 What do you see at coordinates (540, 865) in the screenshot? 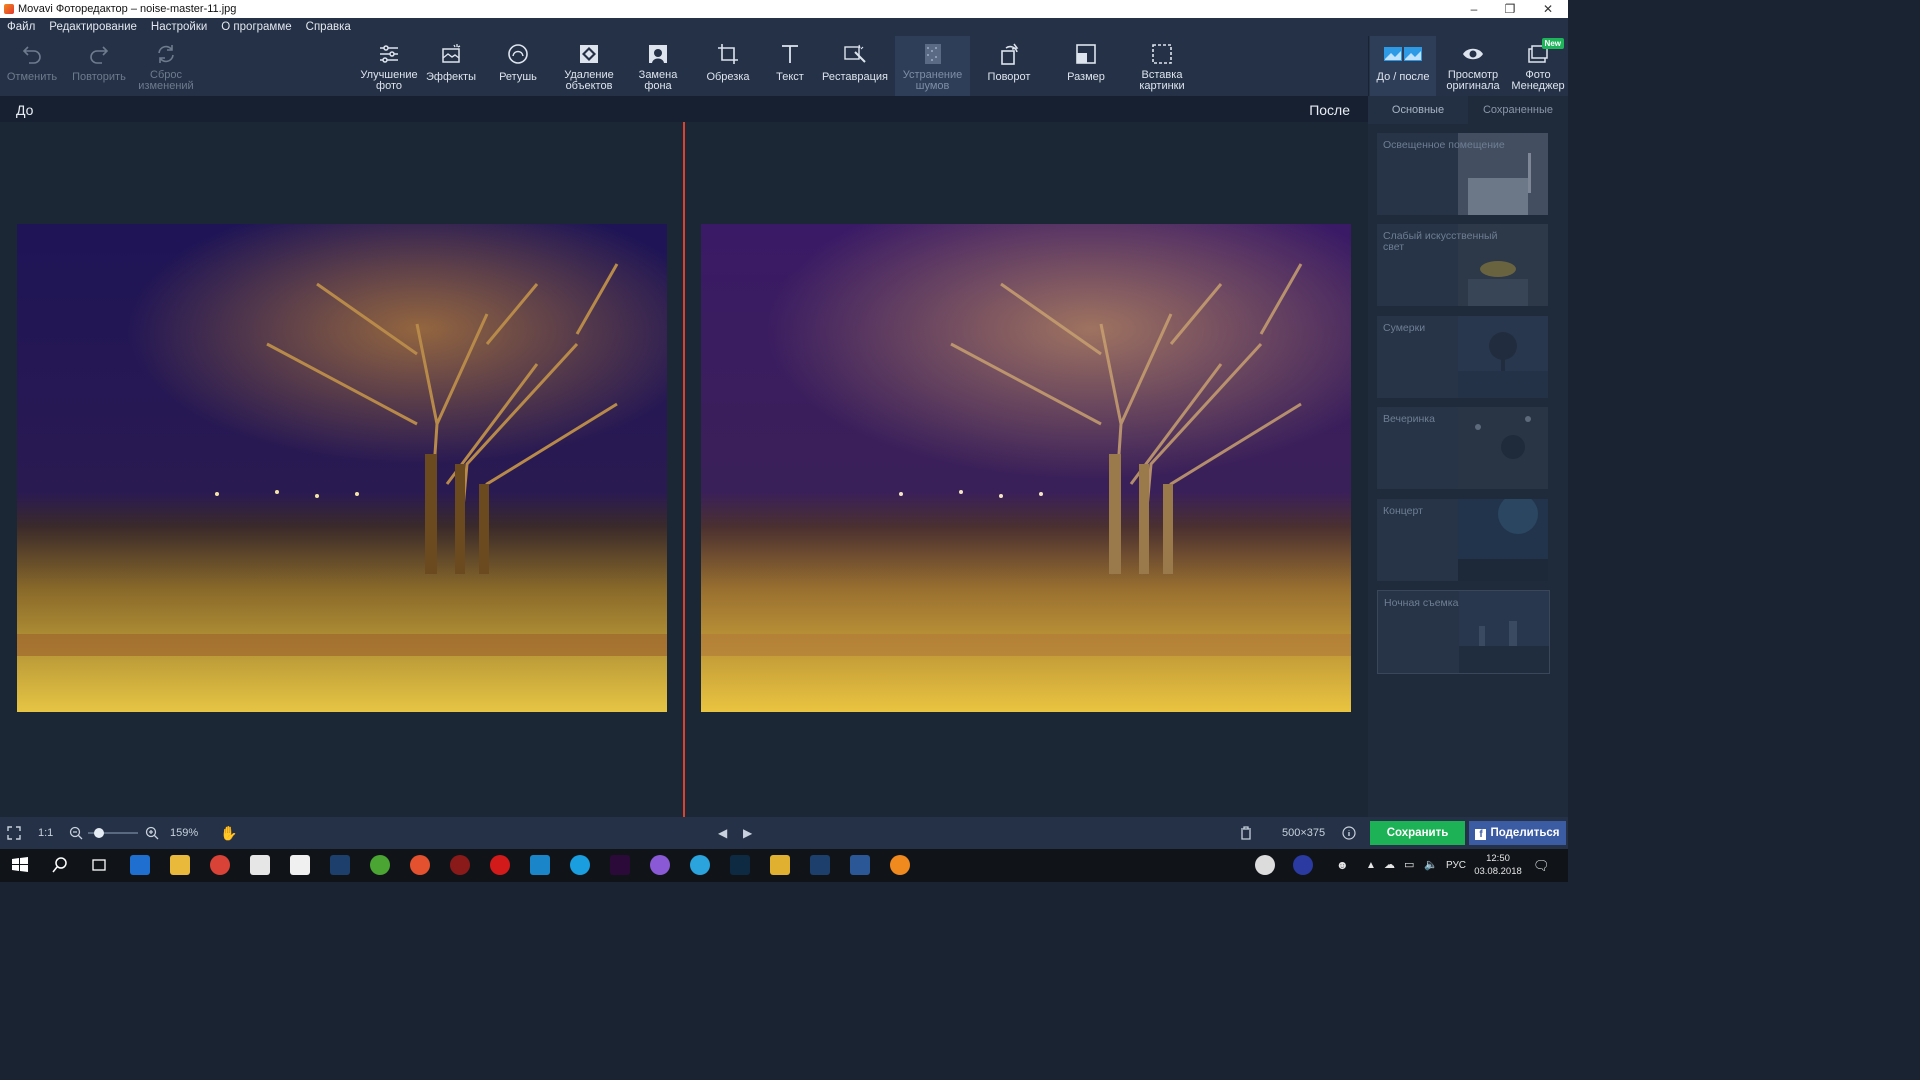
I see `vegas-icon` at bounding box center [540, 865].